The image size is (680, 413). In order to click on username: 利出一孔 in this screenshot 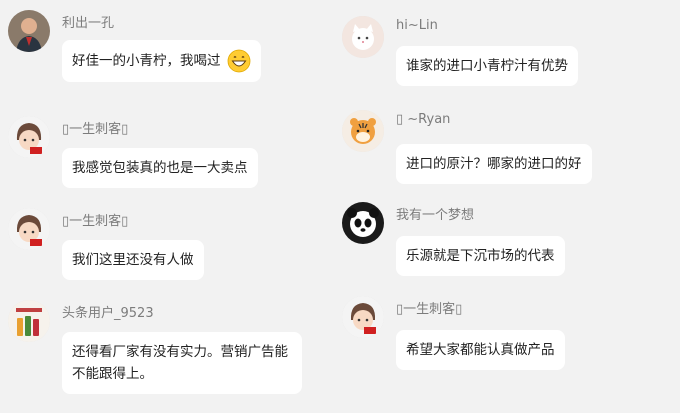, I will do `click(88, 21)`.